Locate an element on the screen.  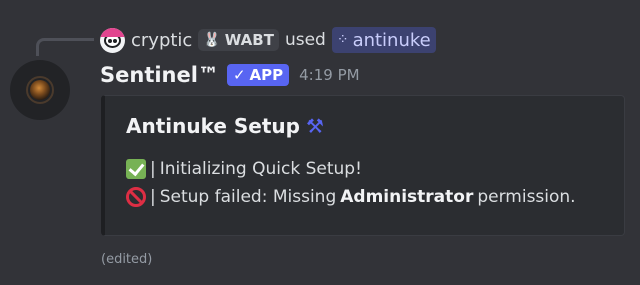
app-badge-label: APP is located at coordinates (266, 75).